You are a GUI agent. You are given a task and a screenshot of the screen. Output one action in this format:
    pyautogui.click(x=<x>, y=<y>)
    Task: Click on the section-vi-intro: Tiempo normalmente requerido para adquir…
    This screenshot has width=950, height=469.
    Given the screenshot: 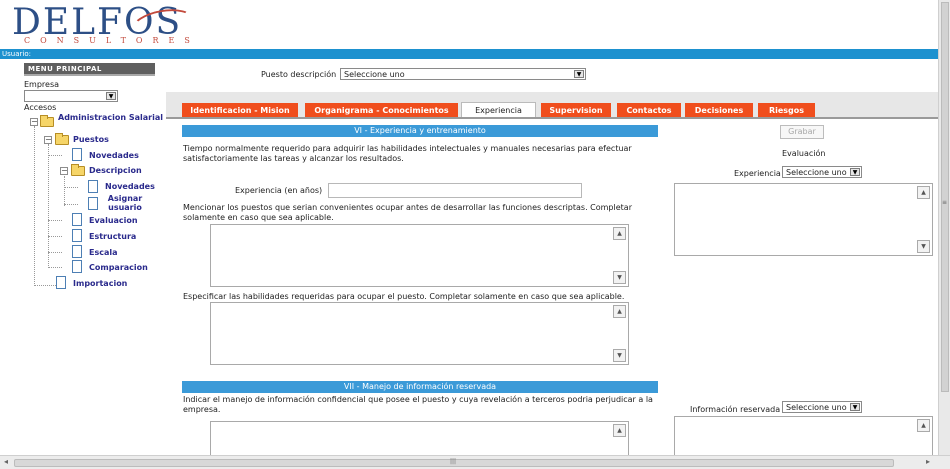 What is the action you would take?
    pyautogui.click(x=407, y=153)
    